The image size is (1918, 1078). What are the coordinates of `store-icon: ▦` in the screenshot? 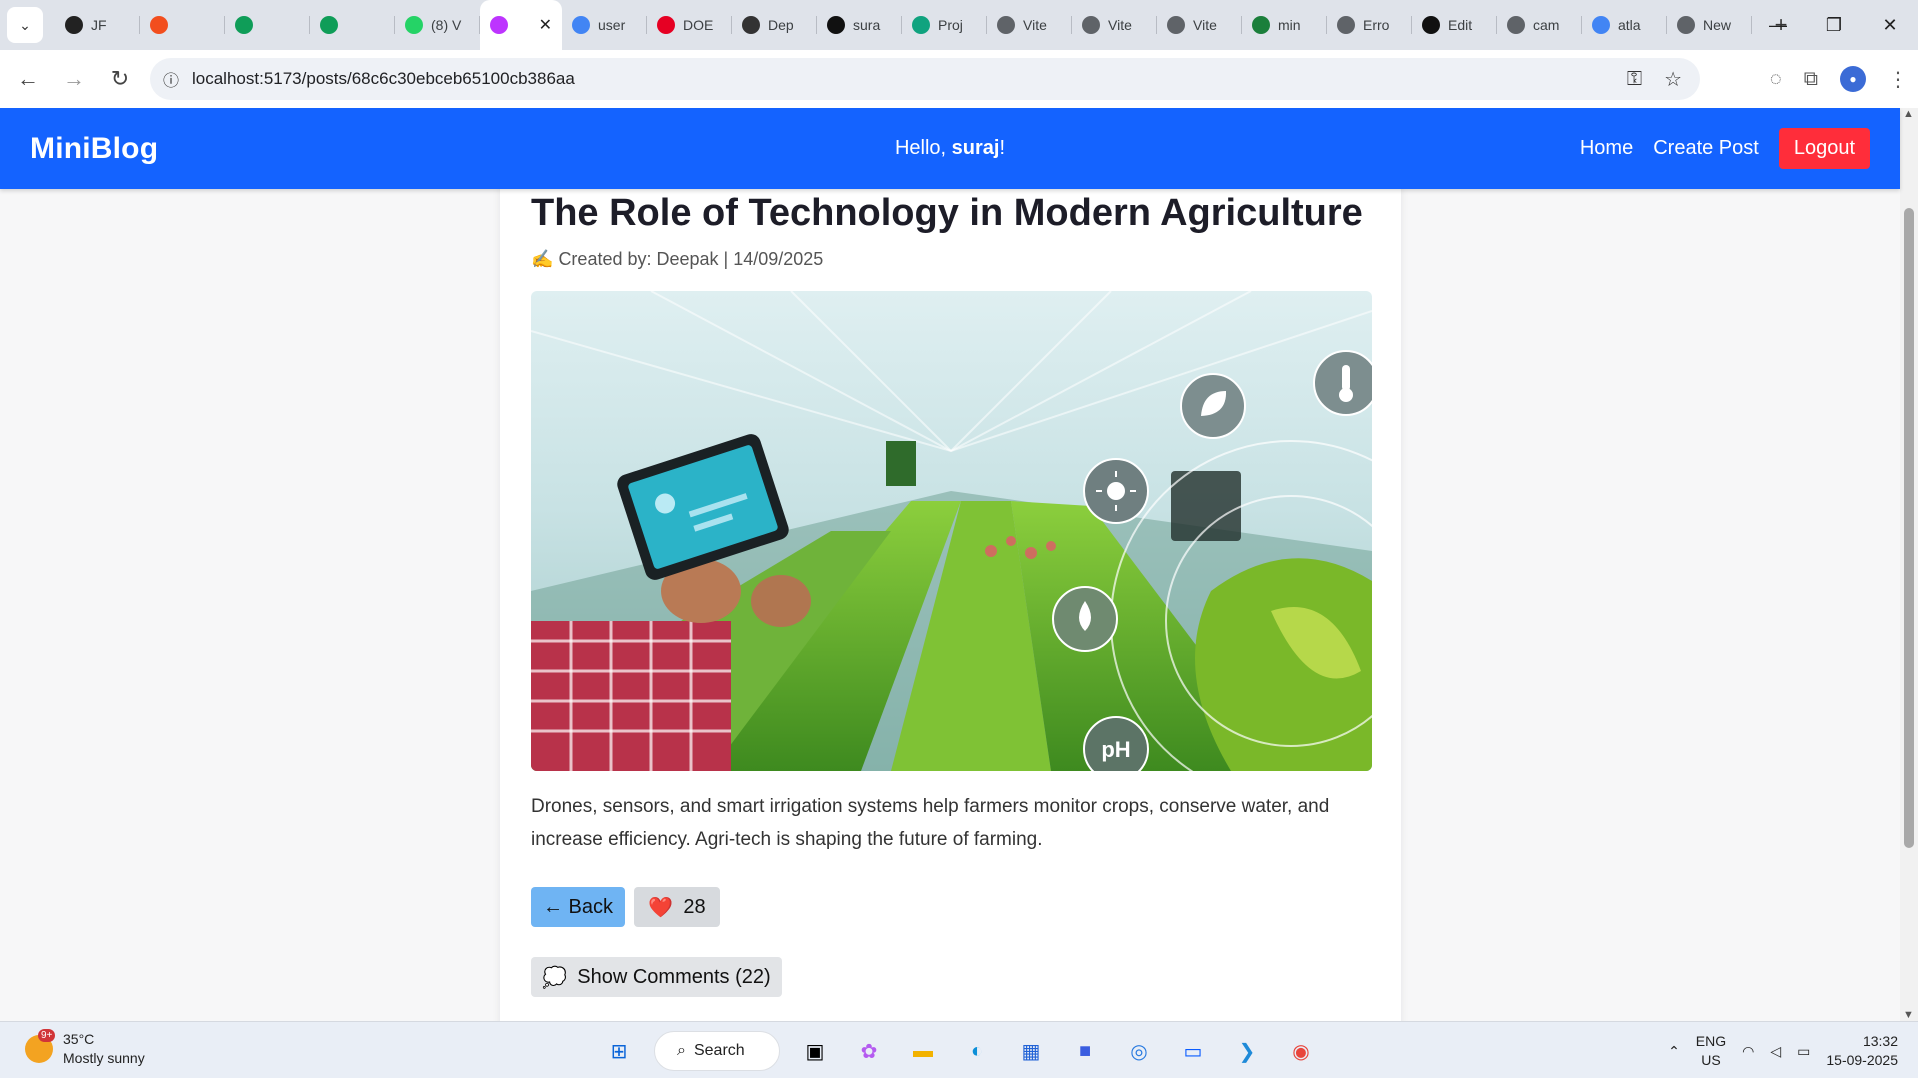 It's located at (1031, 1051).